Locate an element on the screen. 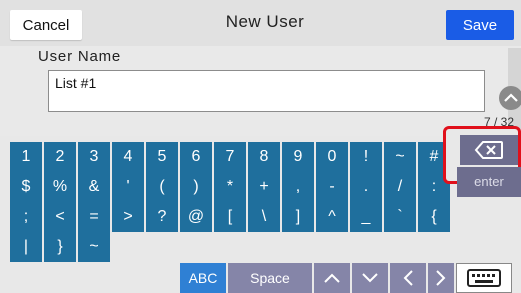  arrow-up-key is located at coordinates (332, 278).